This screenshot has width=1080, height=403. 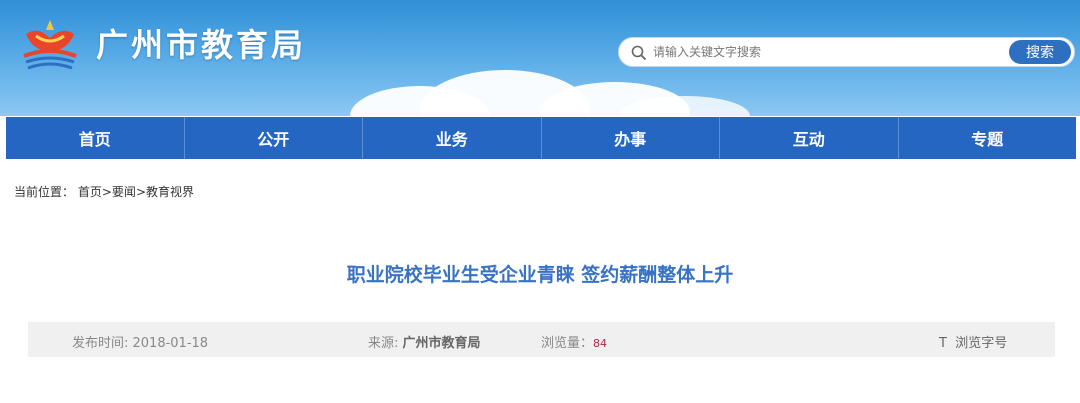 What do you see at coordinates (828, 52) in the screenshot?
I see `search-input` at bounding box center [828, 52].